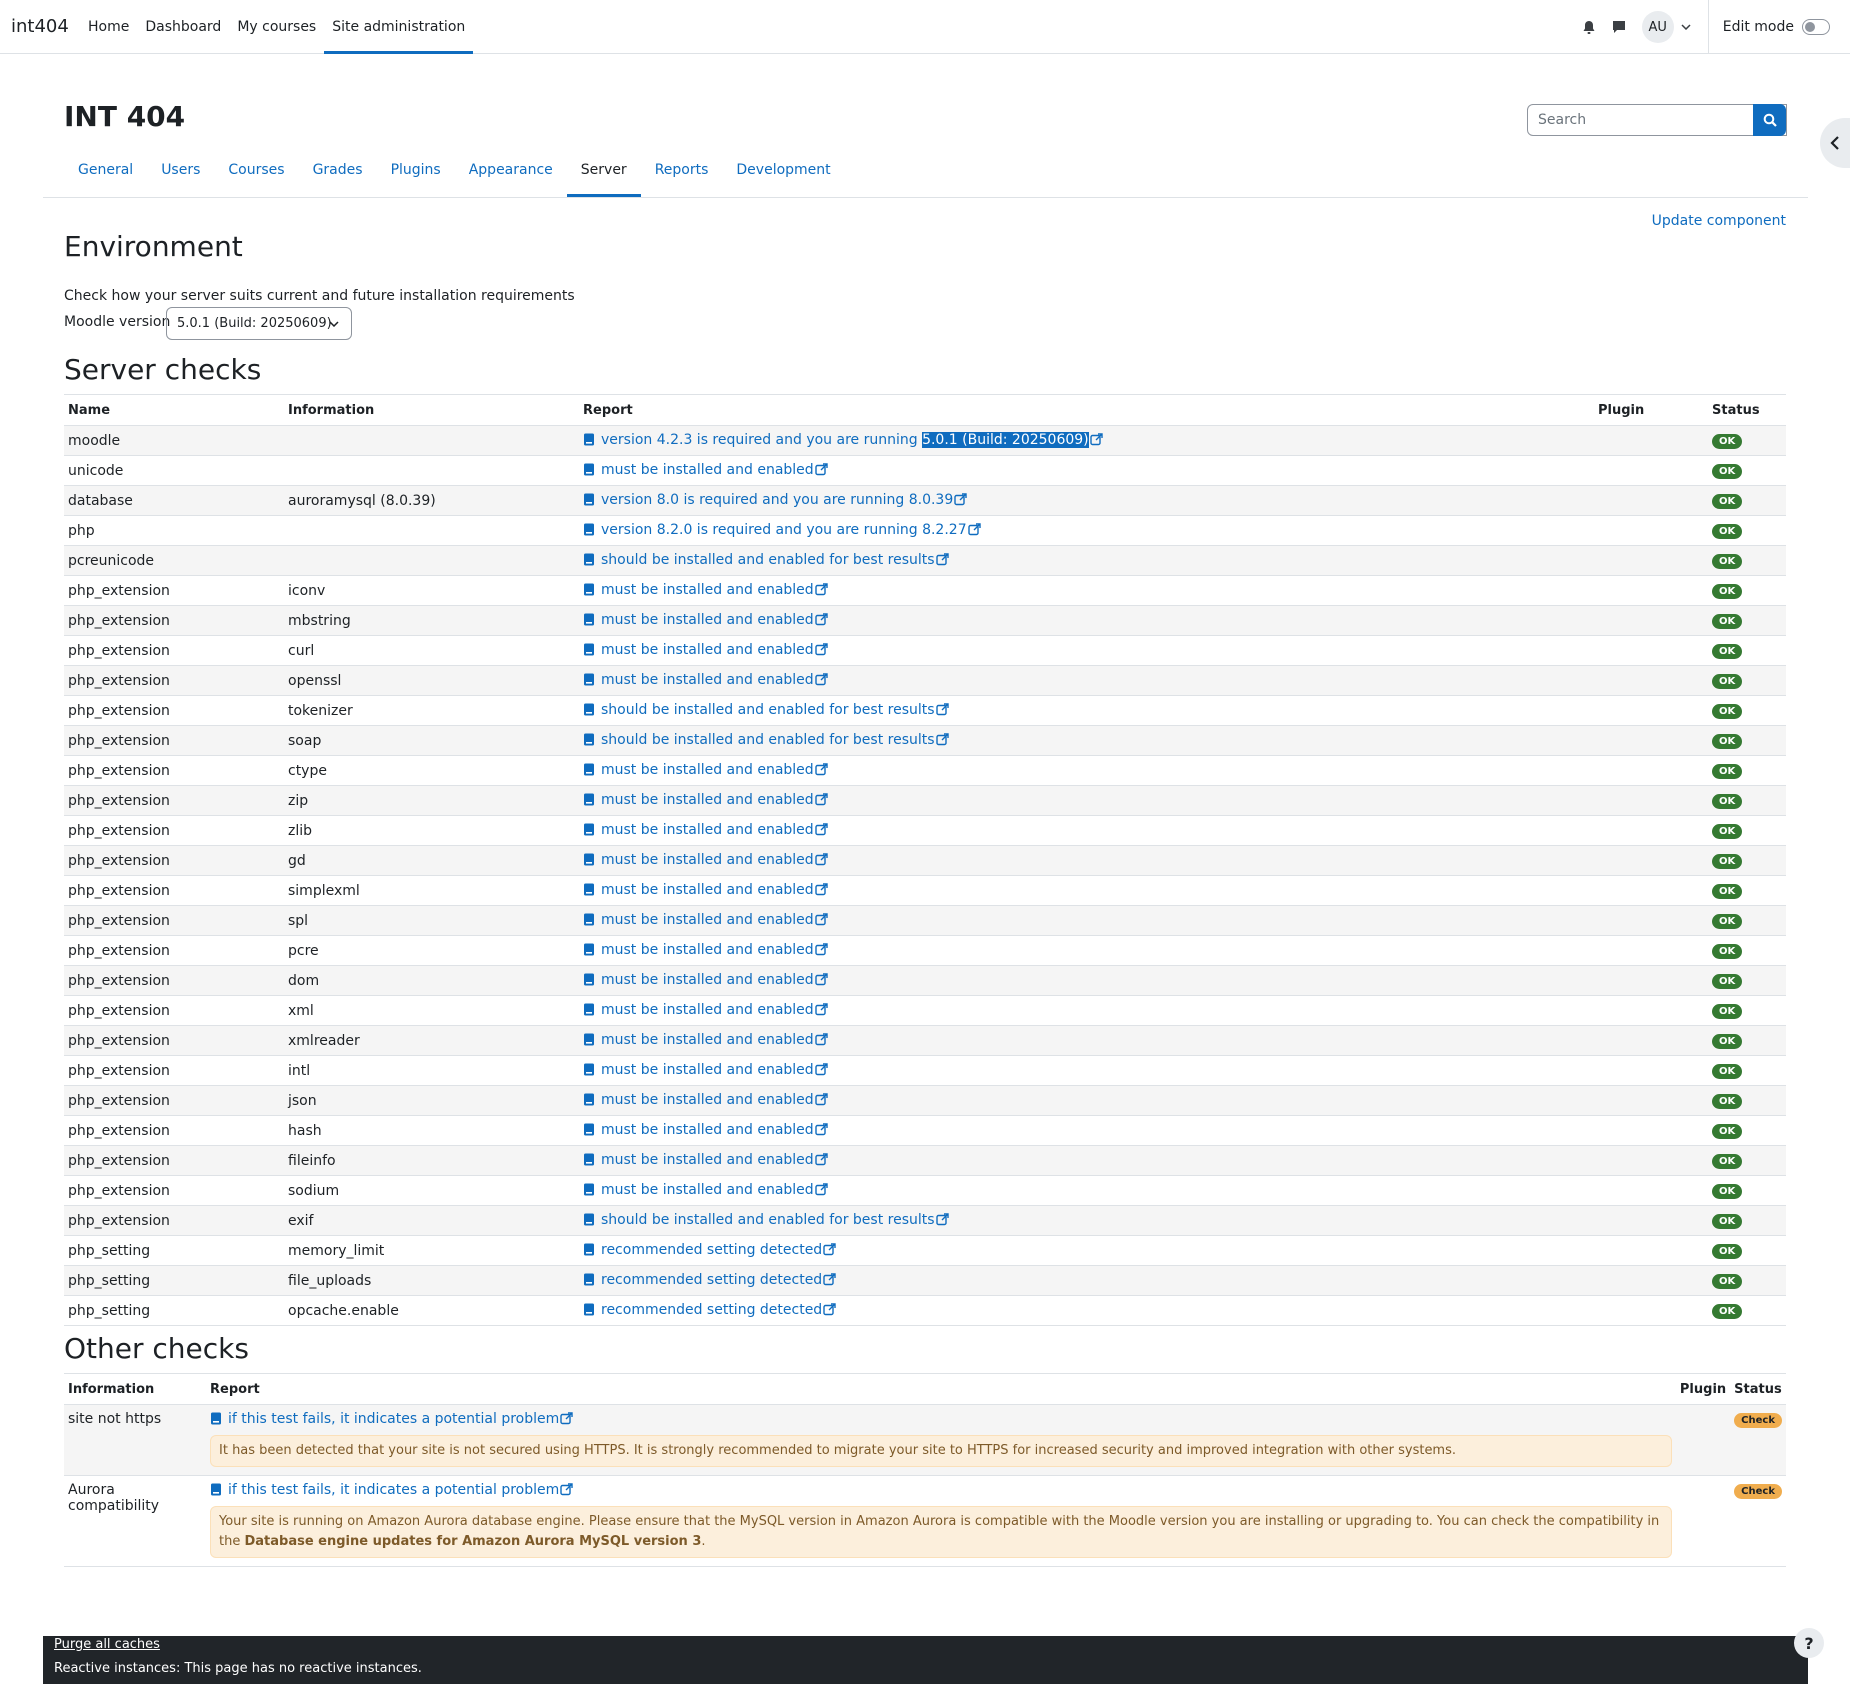 The height and width of the screenshot is (1684, 1850). Describe the element at coordinates (259, 323) in the screenshot. I see `moodle-version-select: 5.0.1 (Build: 20250609)` at that location.